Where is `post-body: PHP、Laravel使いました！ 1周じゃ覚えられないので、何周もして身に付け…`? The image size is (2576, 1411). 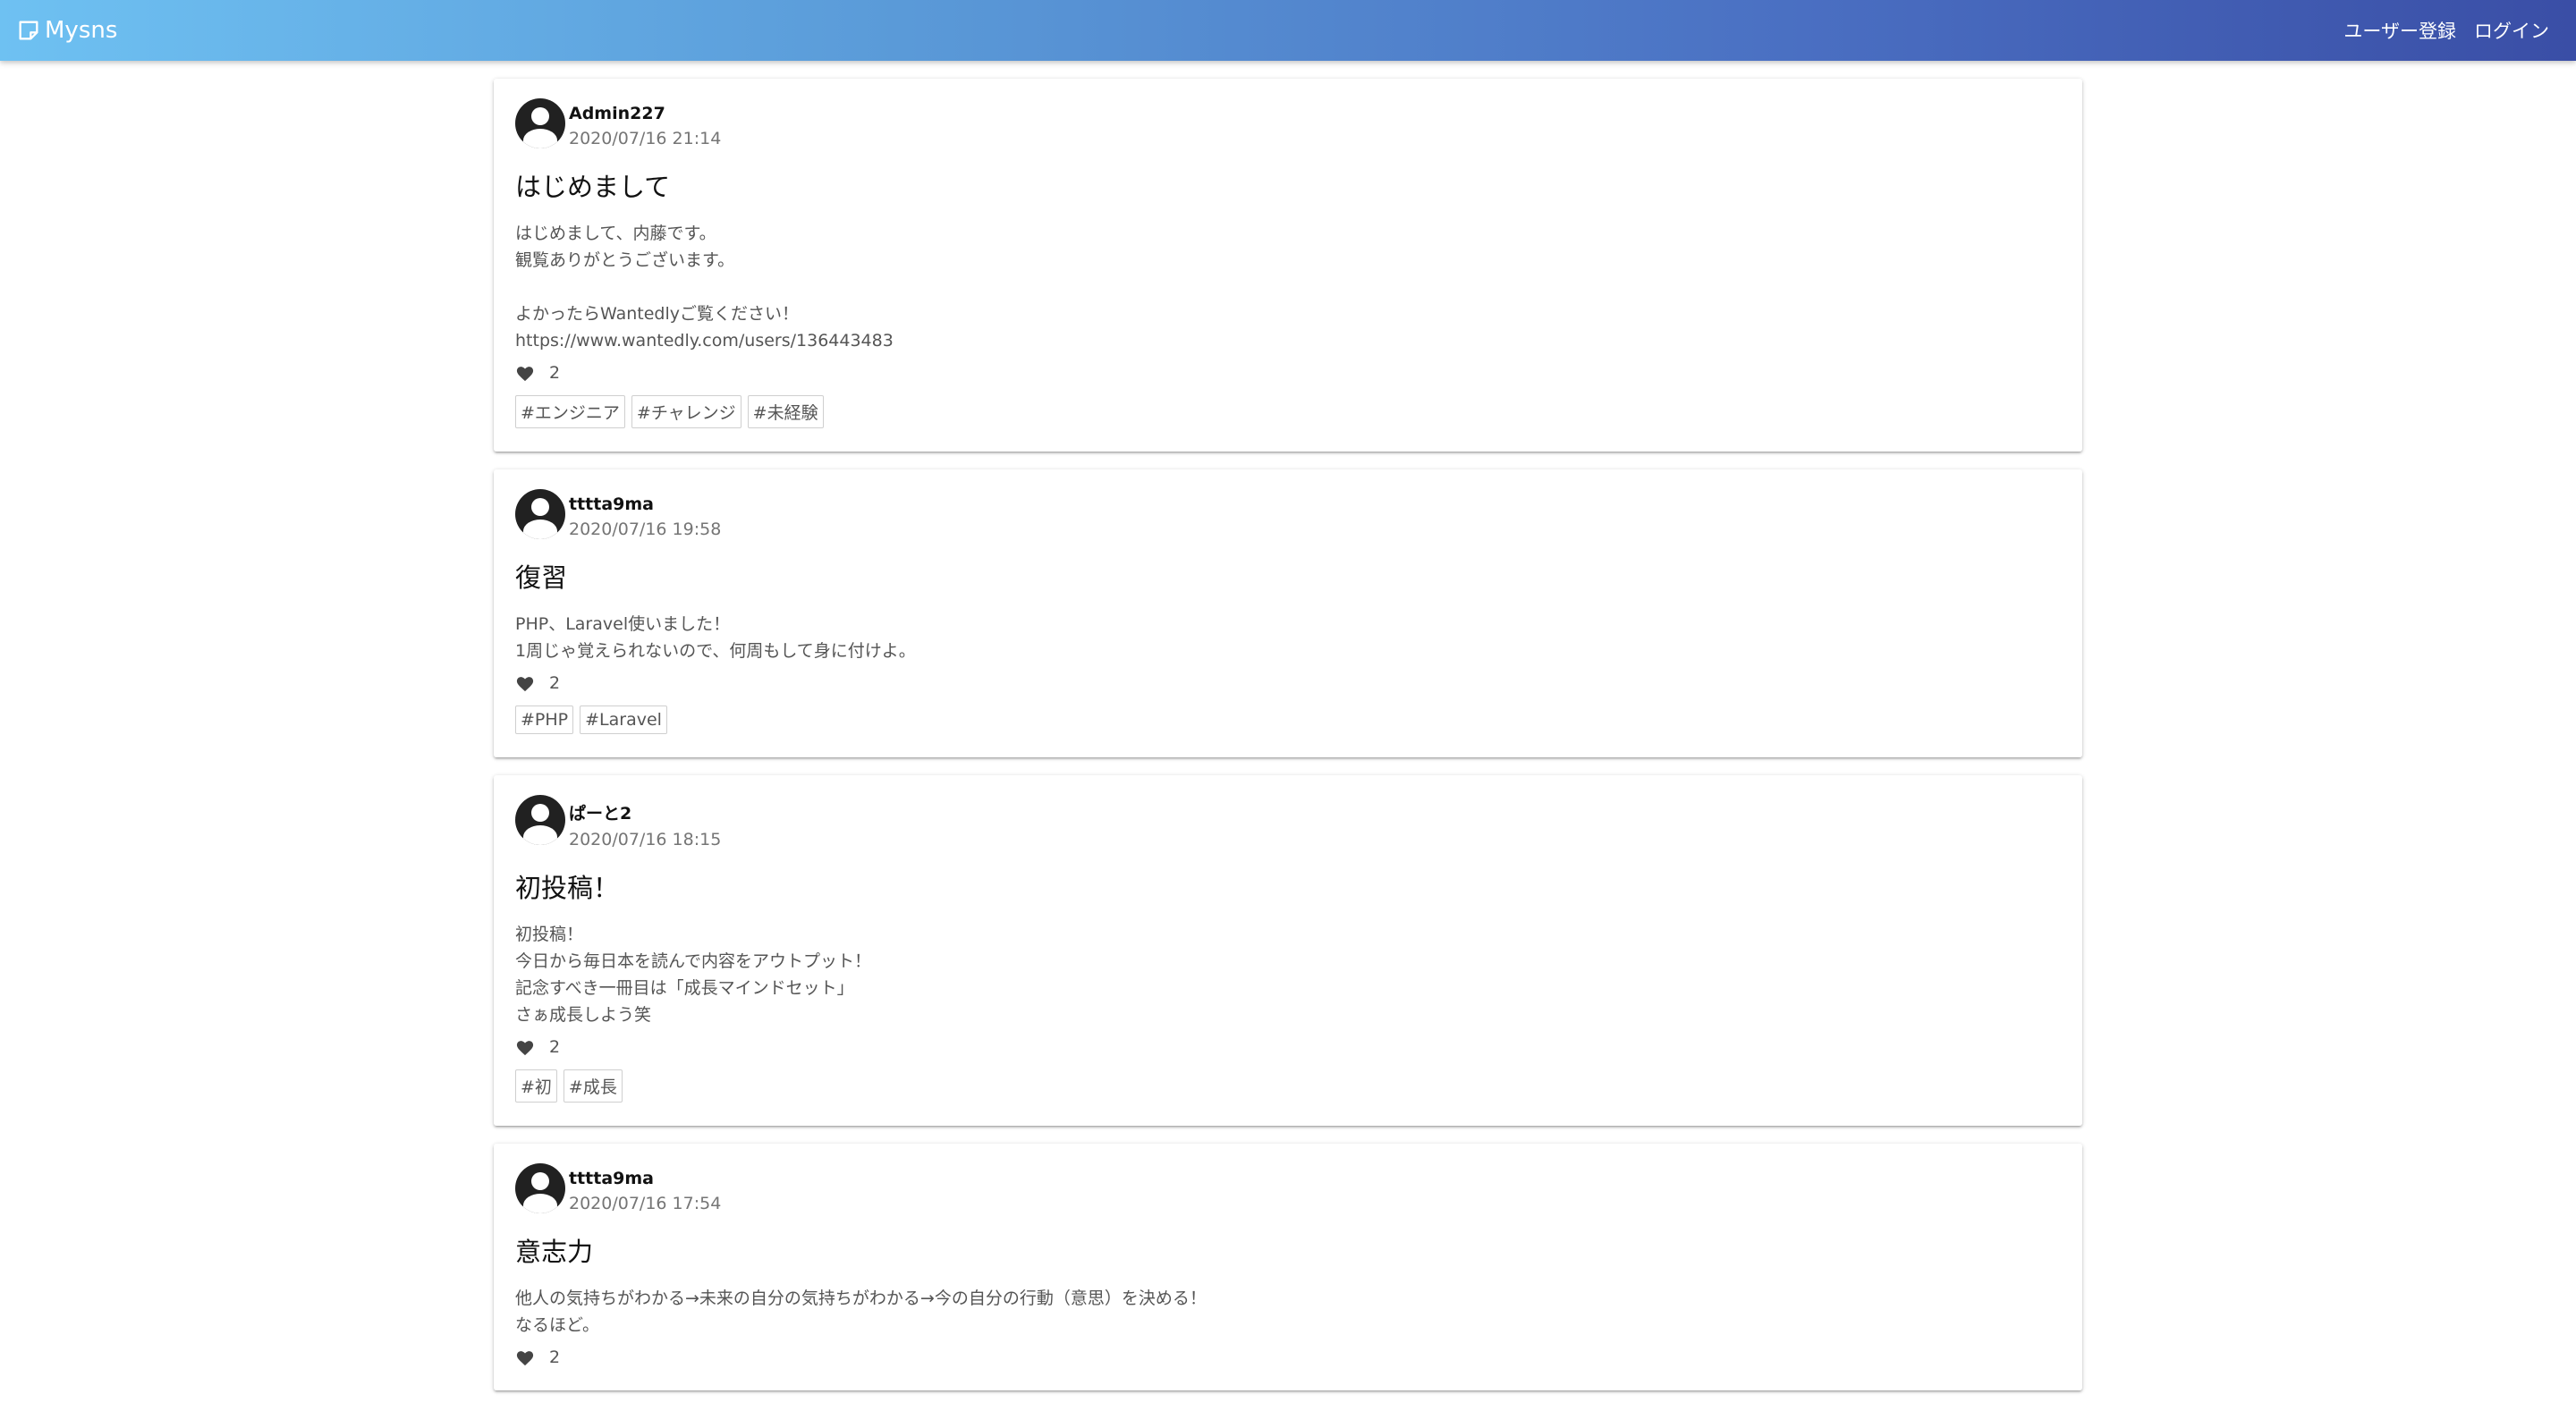 post-body: PHP、Laravel使いました！ 1周じゃ覚えられないので、何周もして身に付け… is located at coordinates (715, 638).